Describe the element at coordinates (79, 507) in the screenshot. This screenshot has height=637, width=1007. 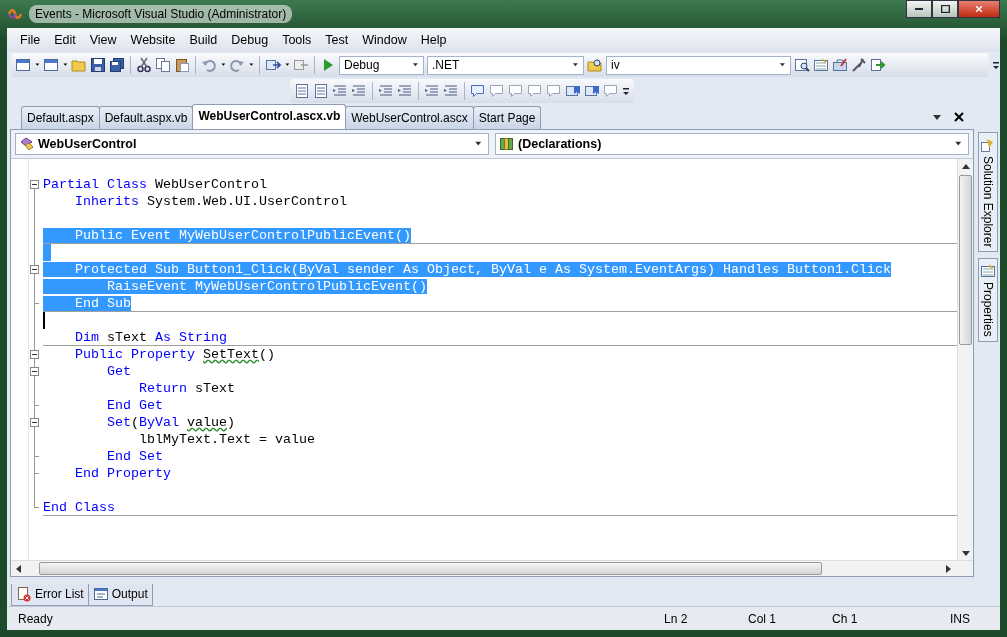
I see `code-line: End Class` at that location.